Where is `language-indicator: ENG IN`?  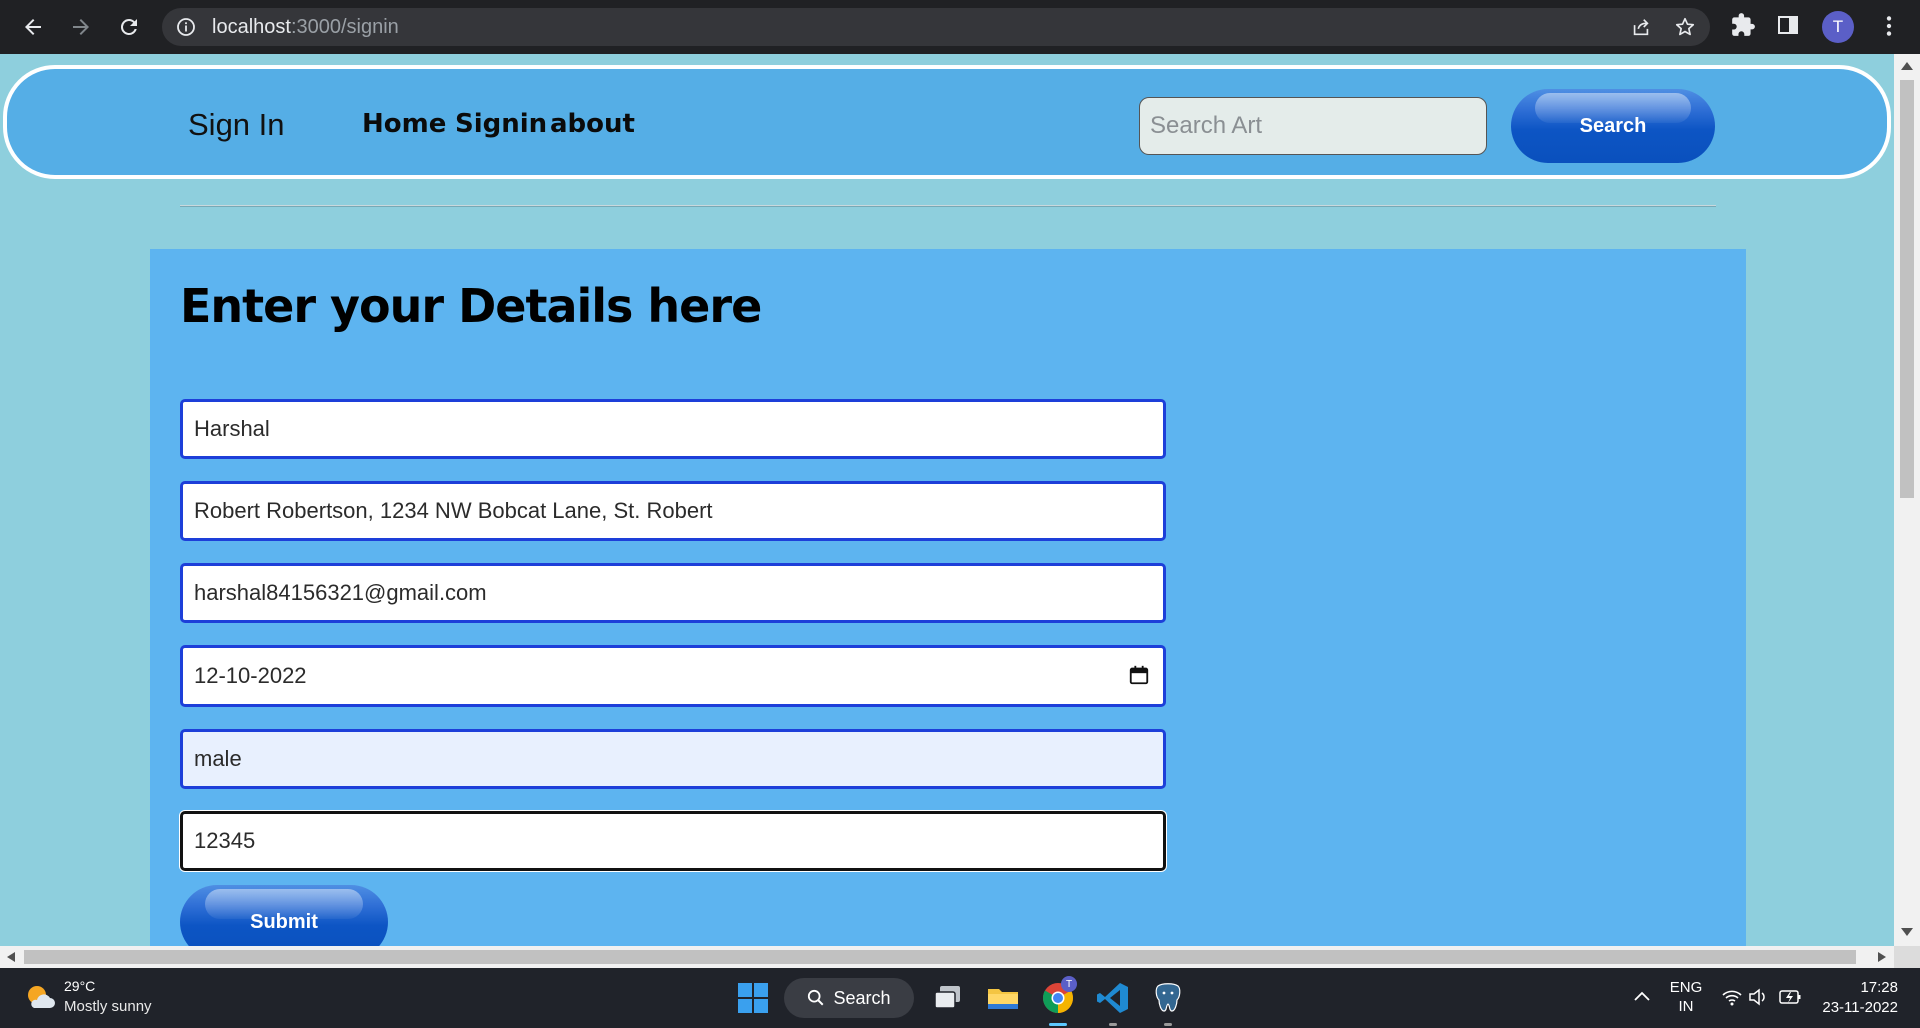 language-indicator: ENG IN is located at coordinates (1686, 997).